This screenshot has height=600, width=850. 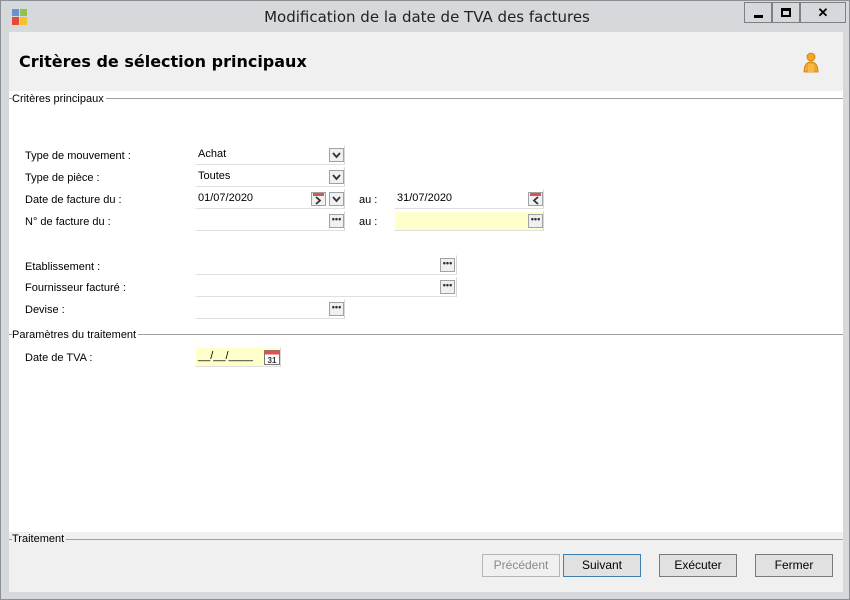 What do you see at coordinates (469, 221) in the screenshot?
I see `num-facture-to-field: •••` at bounding box center [469, 221].